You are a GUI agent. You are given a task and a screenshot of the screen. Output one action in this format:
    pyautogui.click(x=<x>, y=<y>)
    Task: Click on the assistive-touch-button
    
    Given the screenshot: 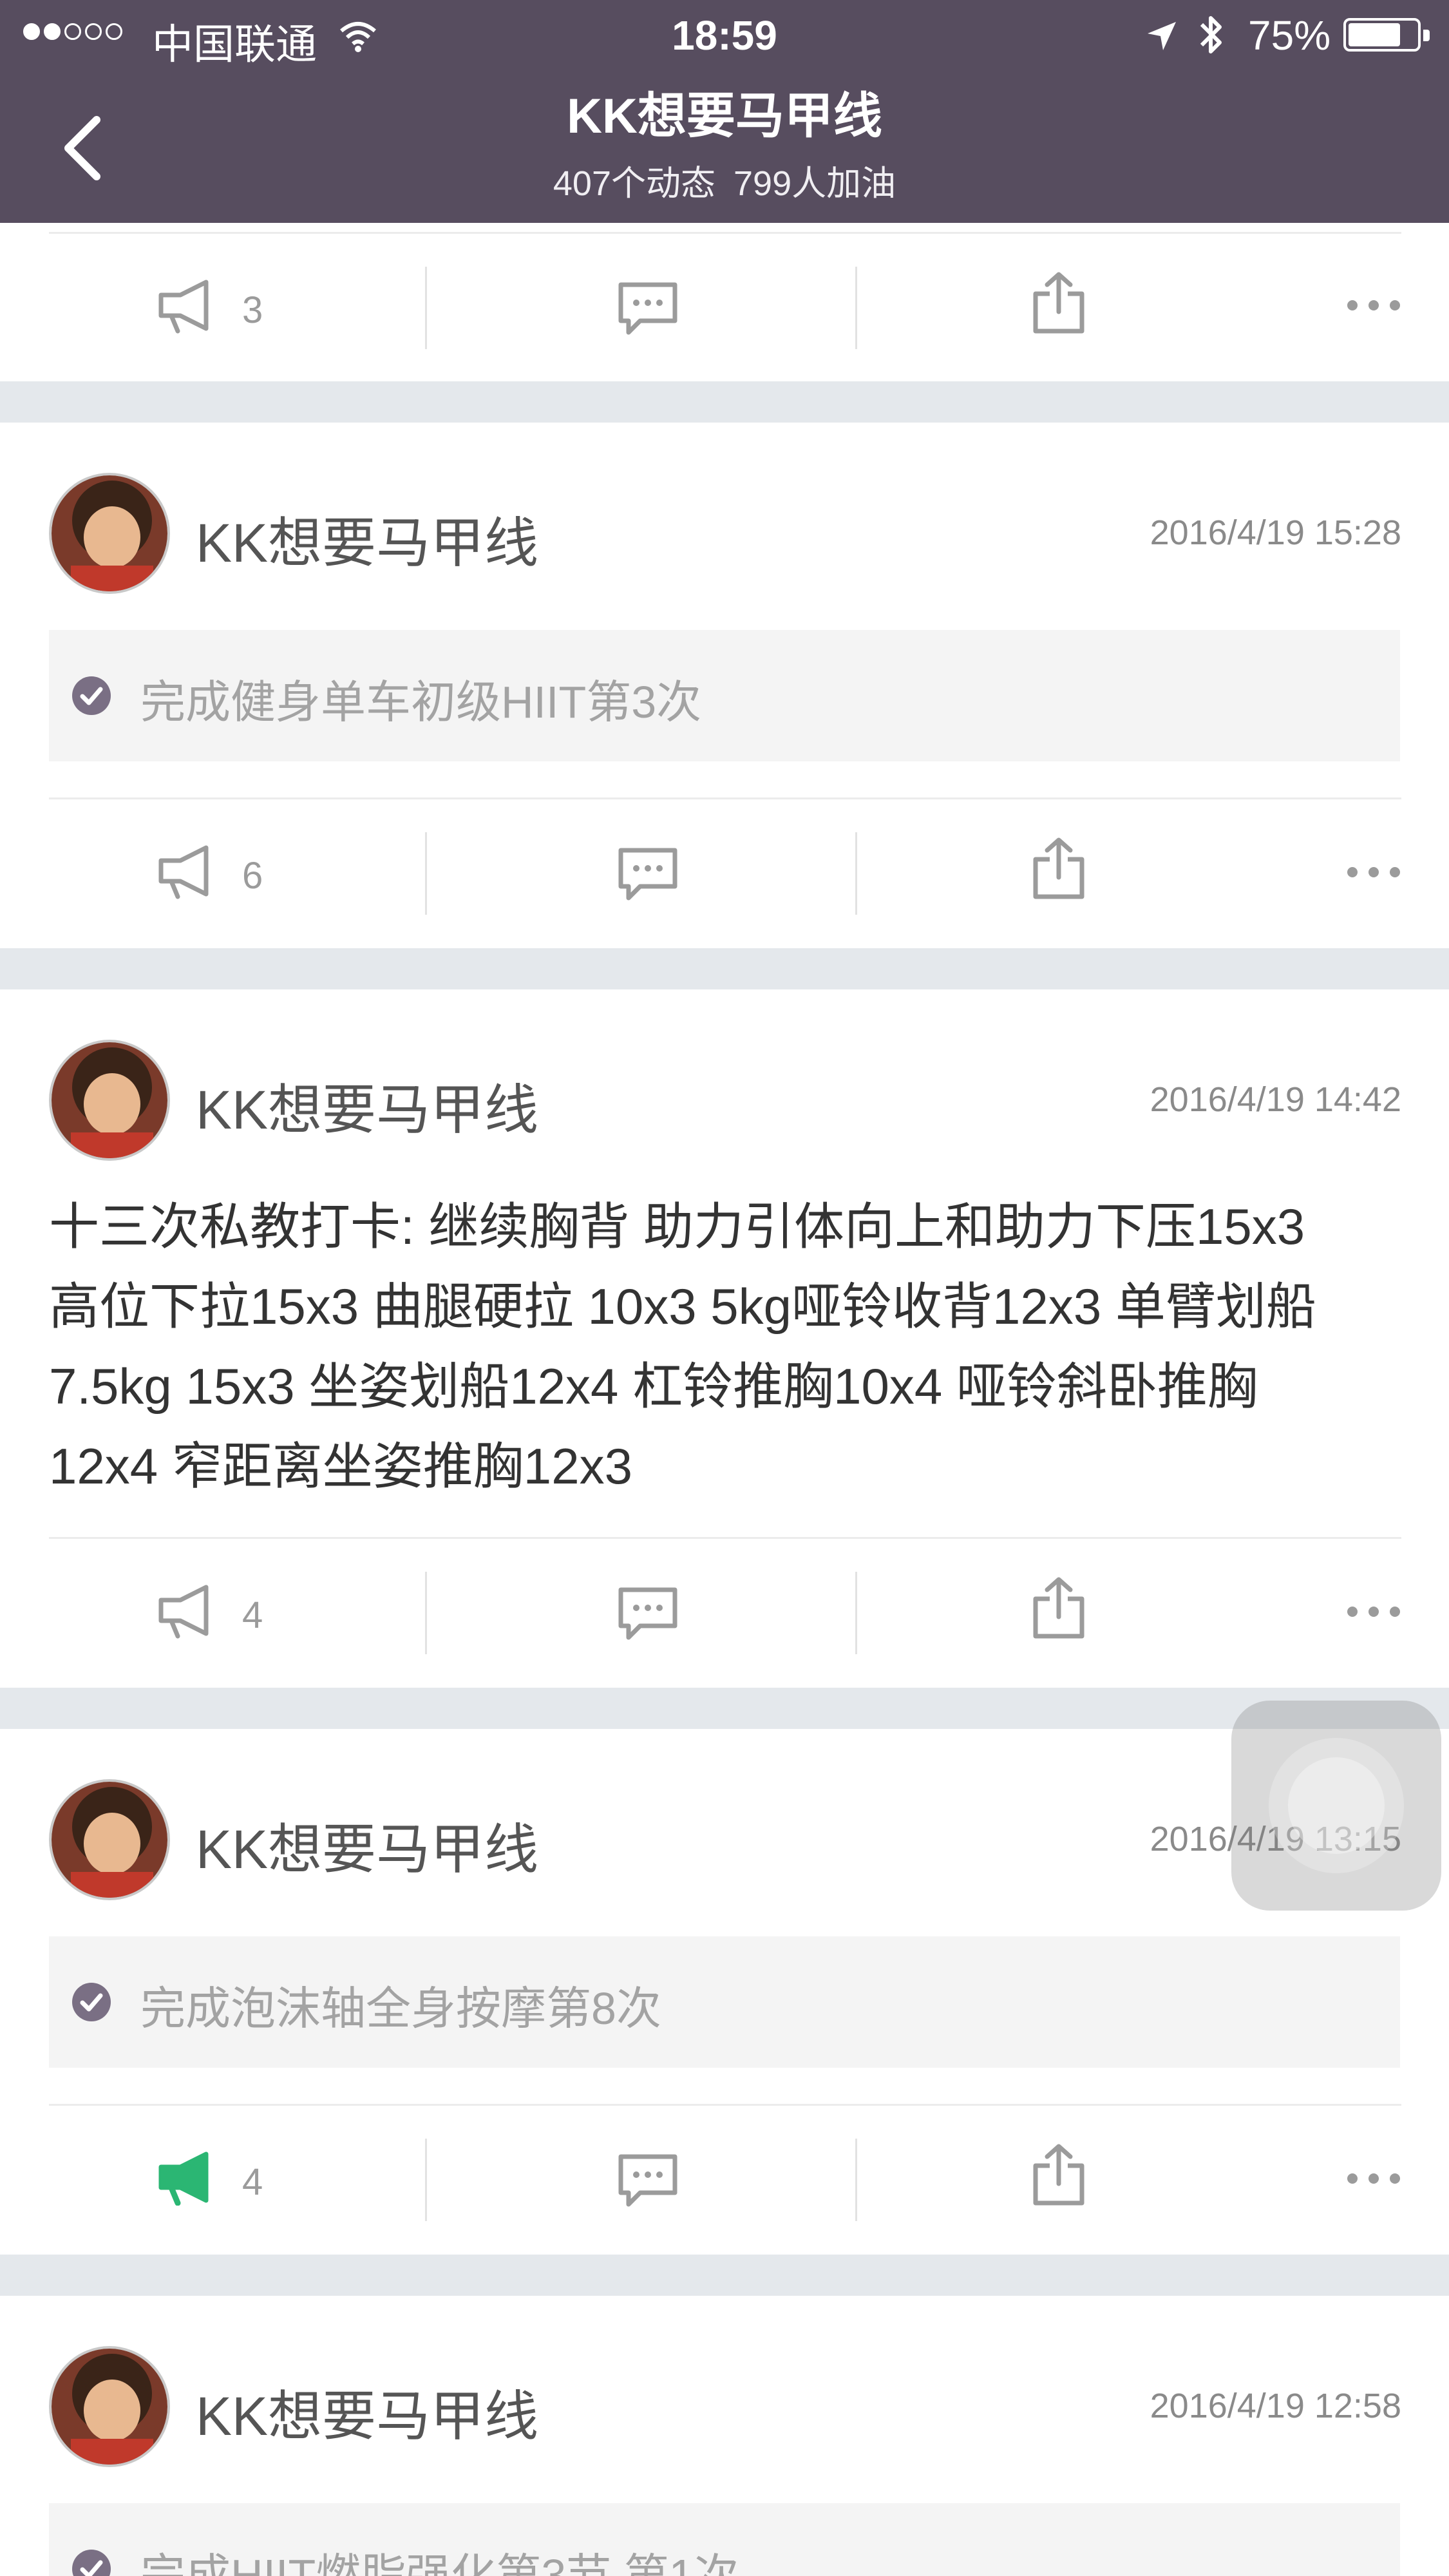 What is the action you would take?
    pyautogui.click(x=1336, y=1806)
    